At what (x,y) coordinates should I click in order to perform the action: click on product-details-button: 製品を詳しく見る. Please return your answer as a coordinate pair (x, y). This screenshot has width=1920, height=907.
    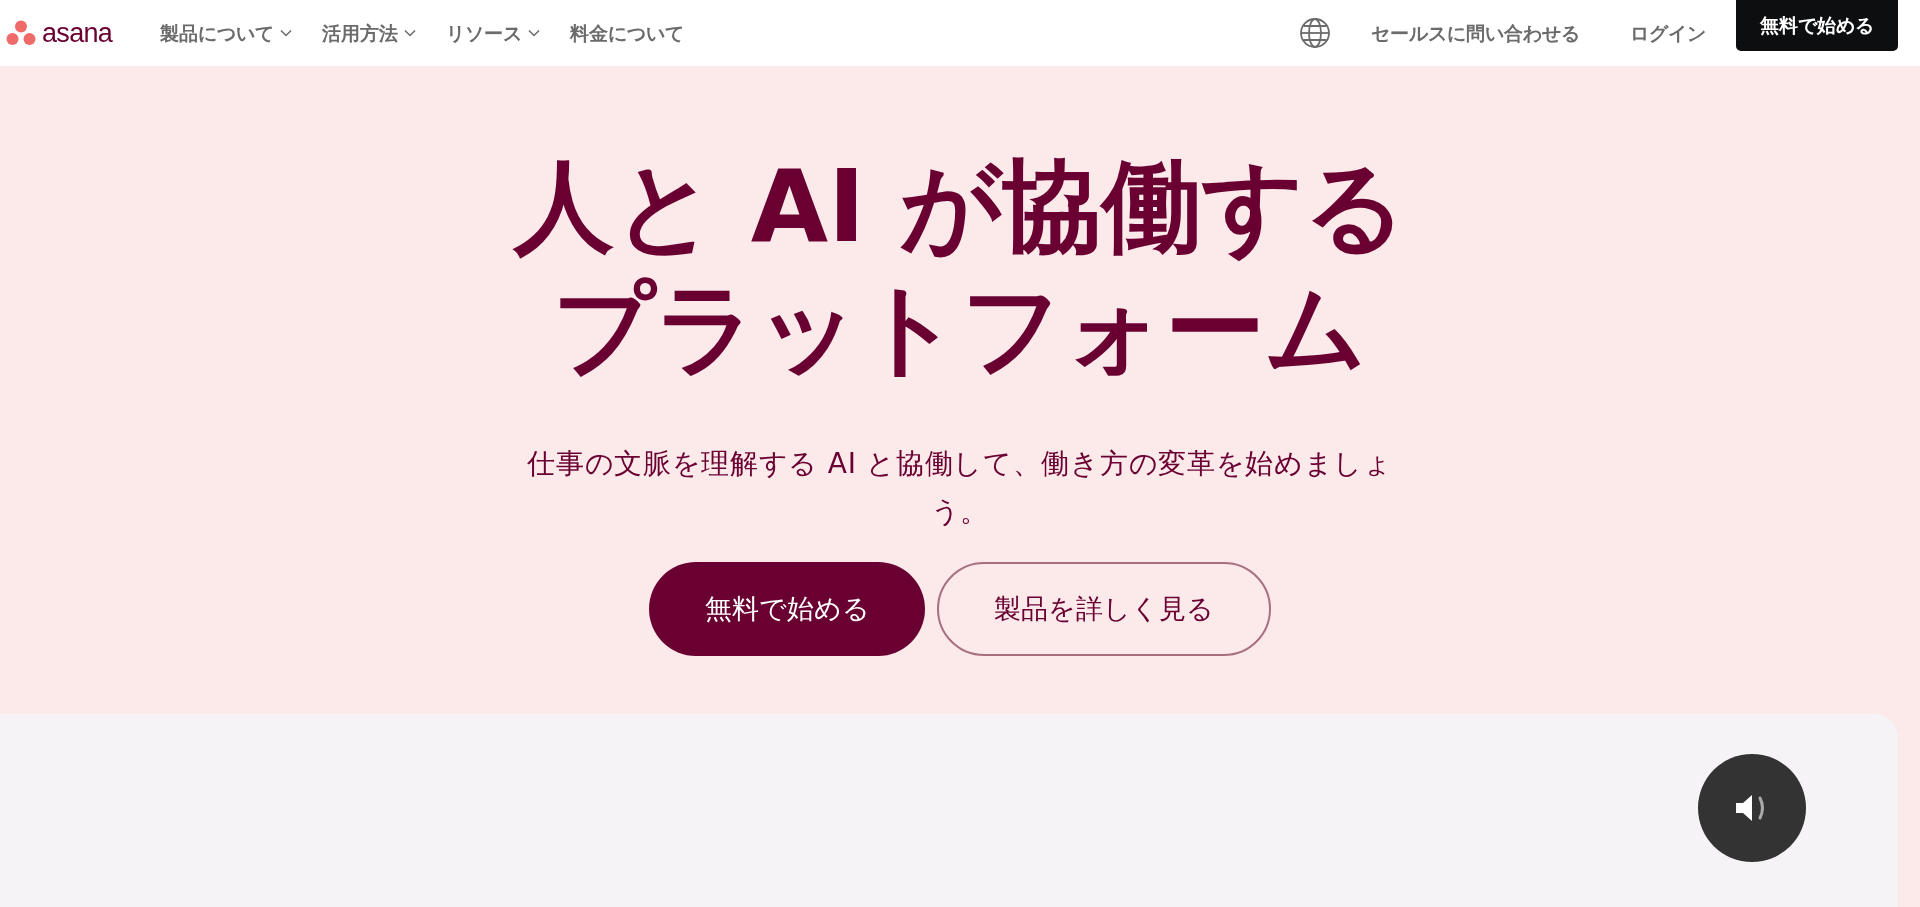
    Looking at the image, I should click on (1104, 609).